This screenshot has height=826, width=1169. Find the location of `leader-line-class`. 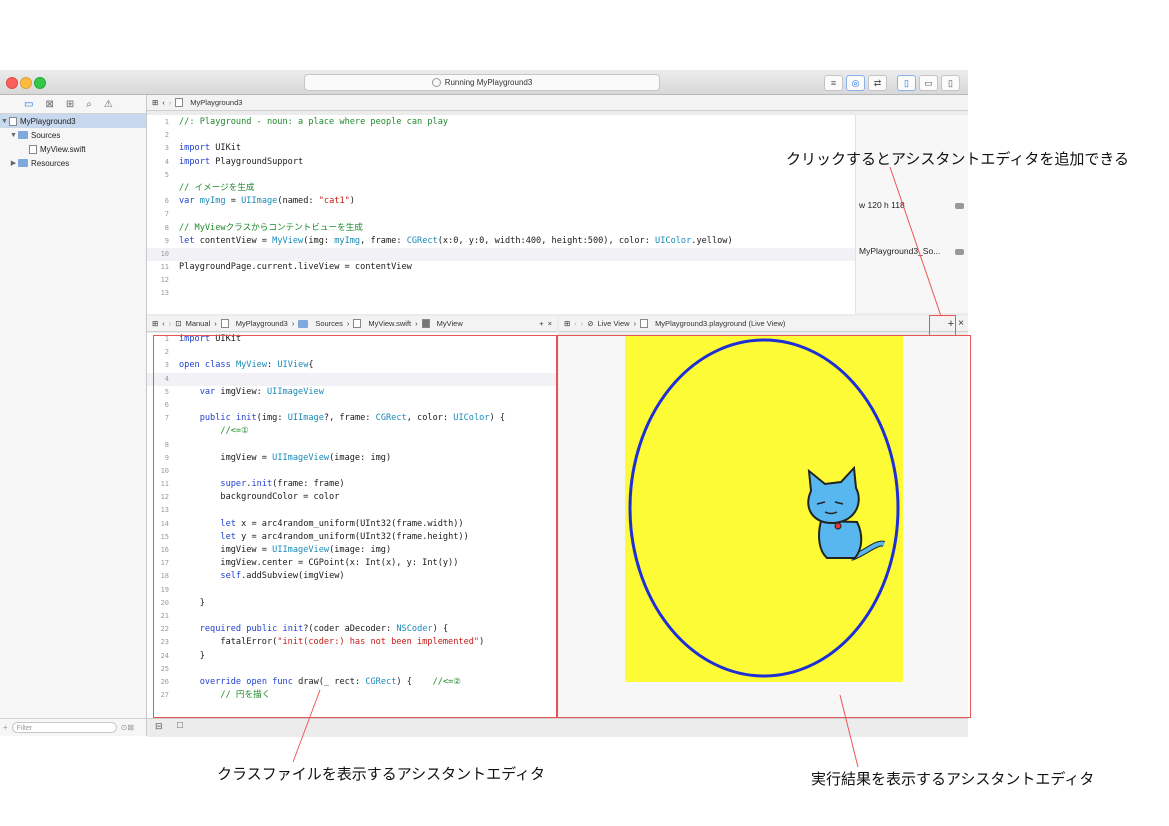

leader-line-class is located at coordinates (306, 726).